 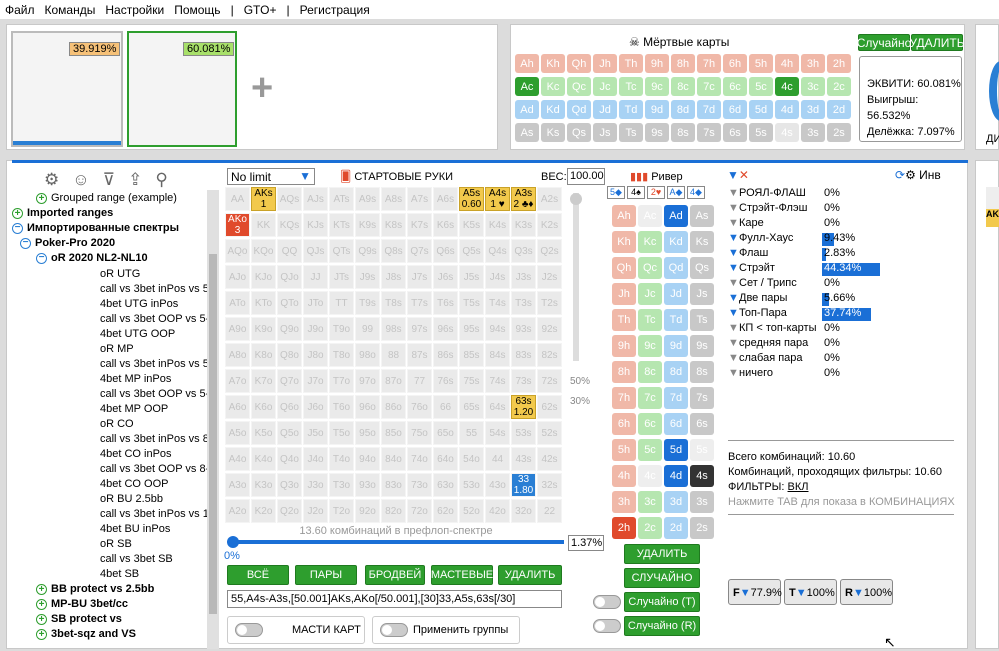 I want to click on dead-card-4d: 4d, so click(x=787, y=109).